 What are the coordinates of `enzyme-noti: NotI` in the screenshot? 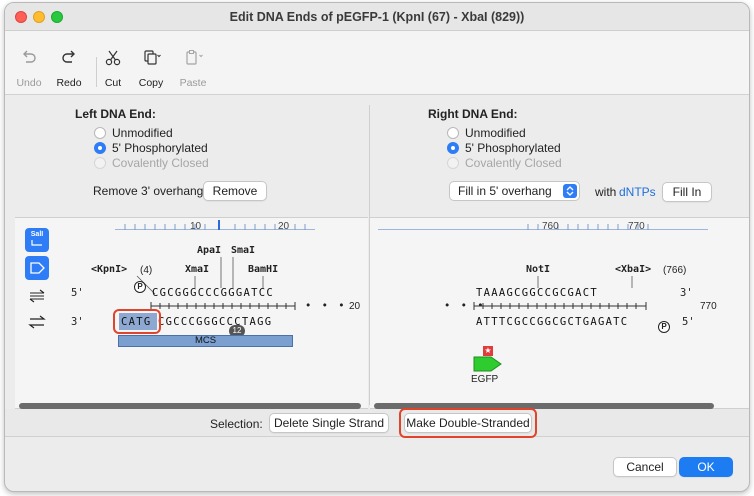 It's located at (538, 269).